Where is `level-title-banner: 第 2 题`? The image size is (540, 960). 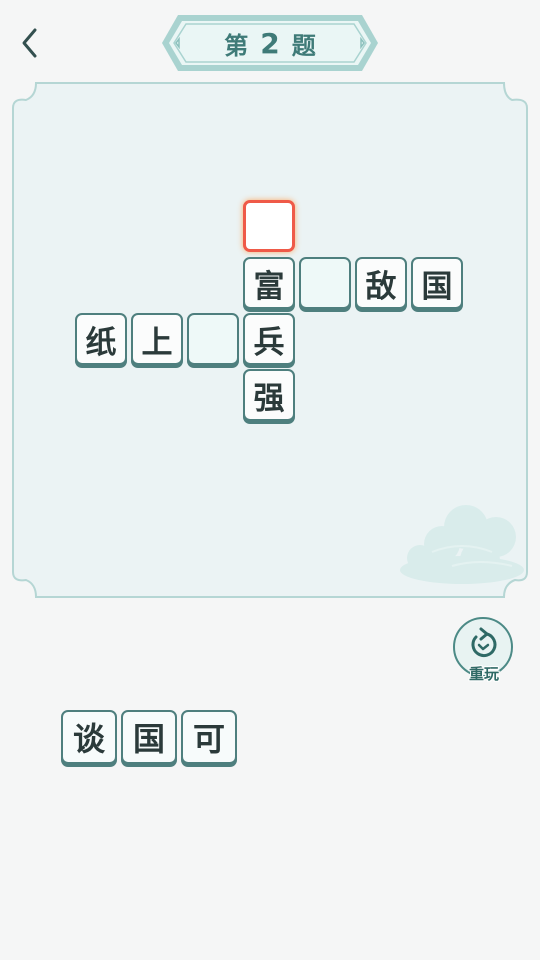
level-title-banner: 第 2 题 is located at coordinates (270, 43).